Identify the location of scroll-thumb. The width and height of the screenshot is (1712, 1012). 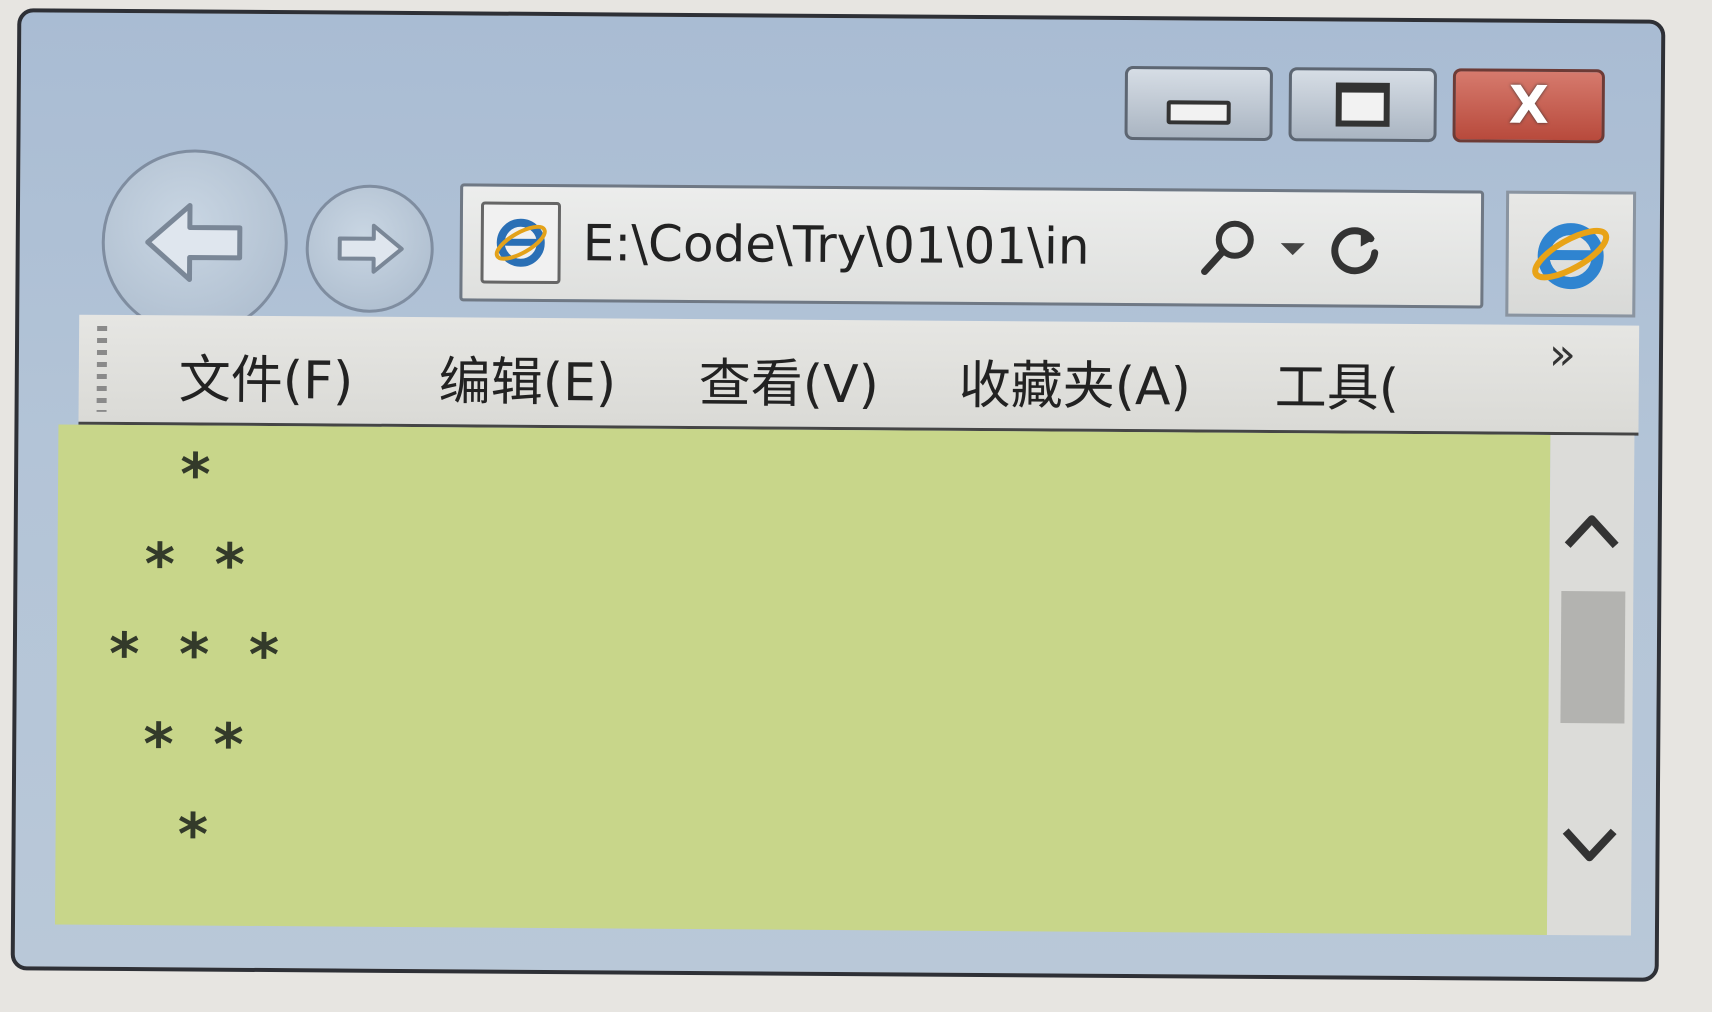
(1593, 657).